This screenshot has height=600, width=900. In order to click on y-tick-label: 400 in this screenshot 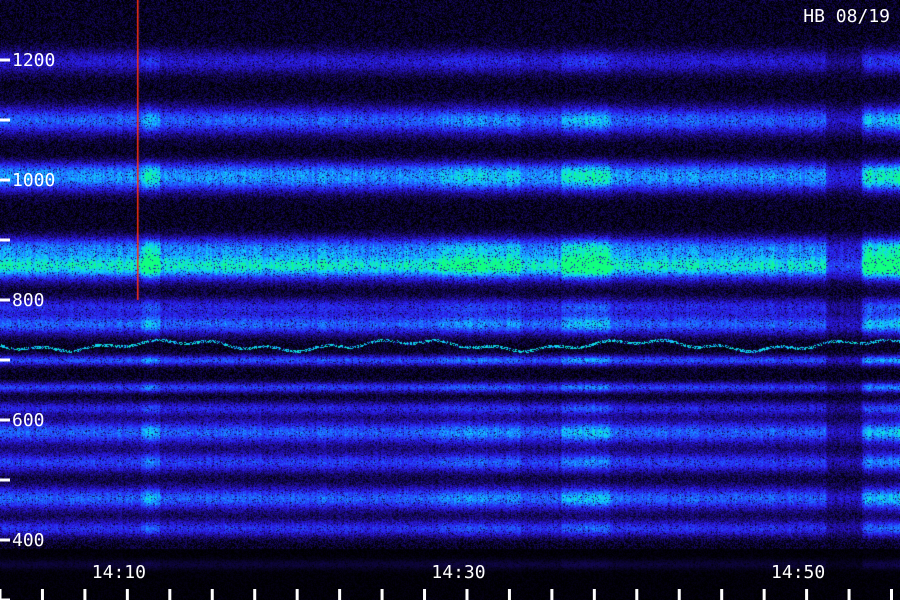, I will do `click(28, 540)`.